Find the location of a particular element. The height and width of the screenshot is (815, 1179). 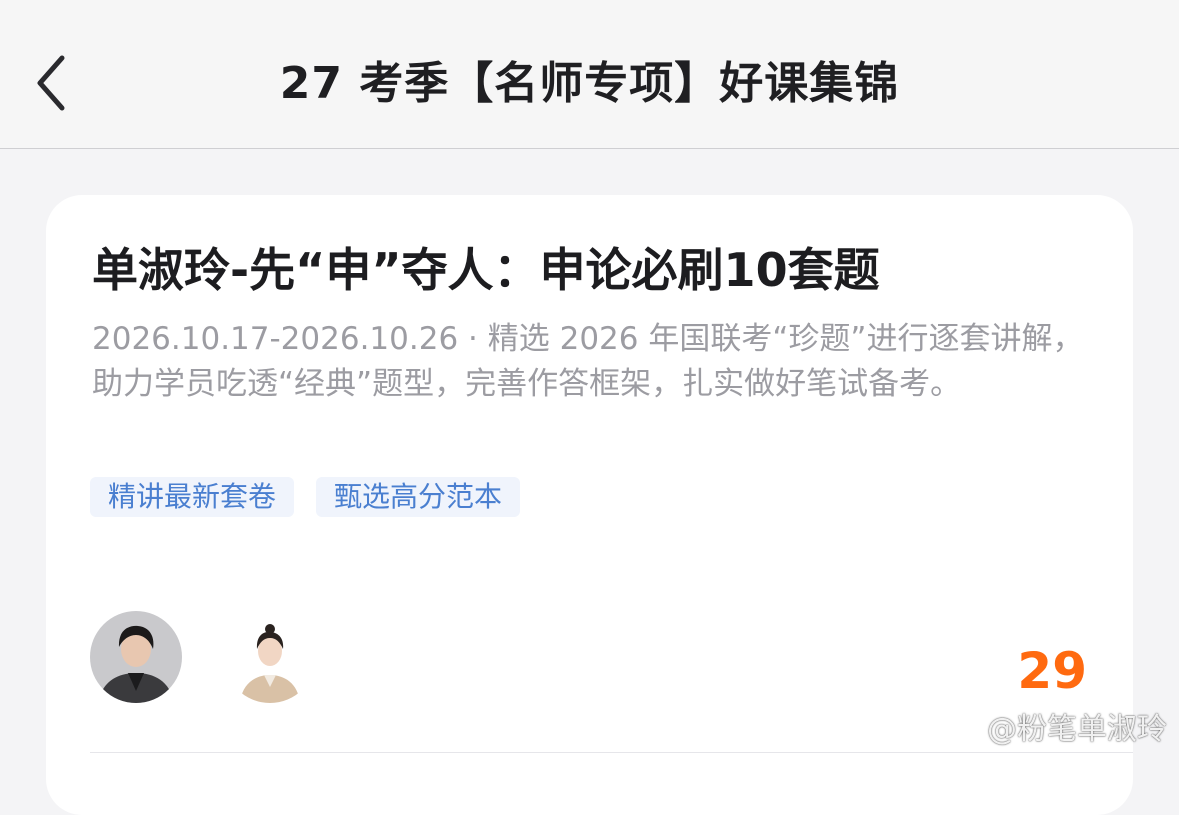

tag-item: 甄选高分范本 is located at coordinates (418, 497).